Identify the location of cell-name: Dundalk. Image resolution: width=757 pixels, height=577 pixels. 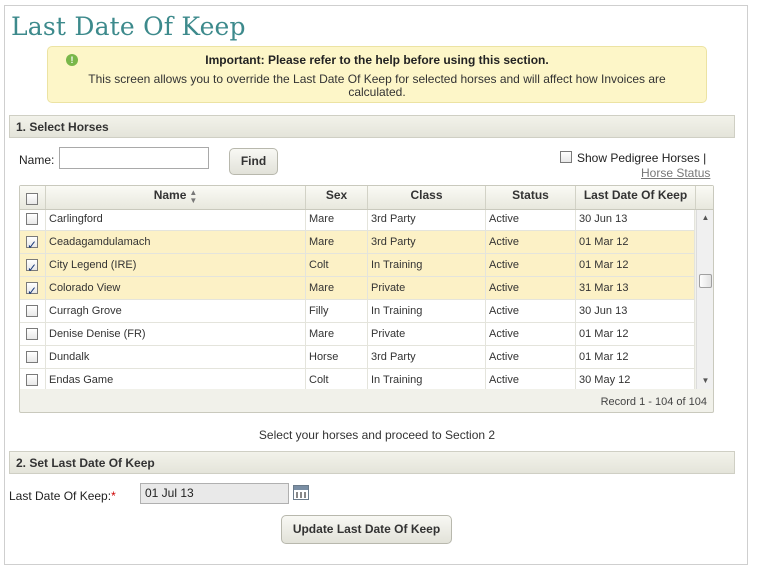
(176, 357).